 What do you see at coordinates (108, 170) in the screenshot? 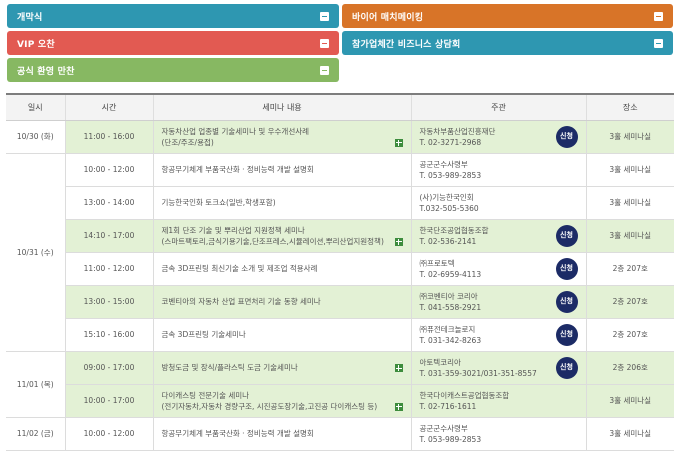
I see `time-cell: 10:00 - 12:00` at bounding box center [108, 170].